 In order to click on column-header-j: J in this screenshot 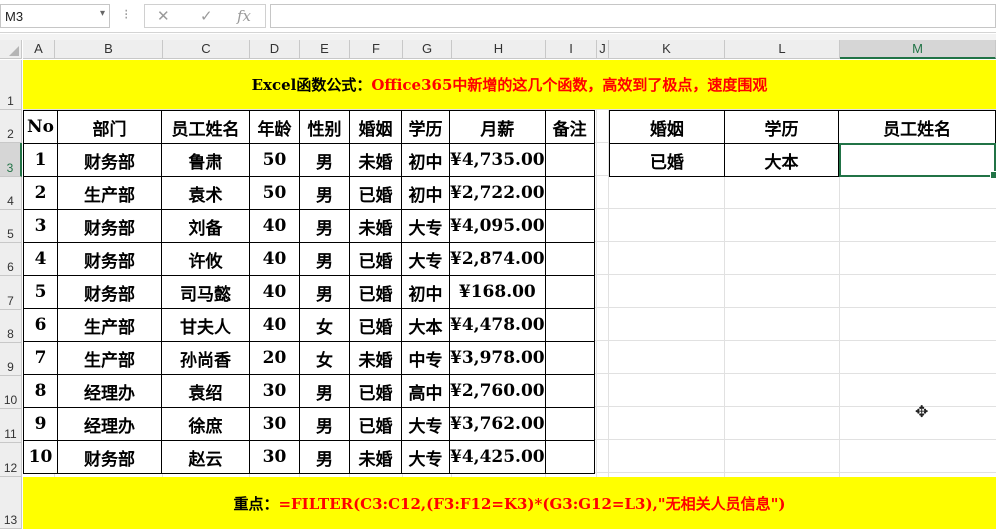, I will do `click(603, 49)`.